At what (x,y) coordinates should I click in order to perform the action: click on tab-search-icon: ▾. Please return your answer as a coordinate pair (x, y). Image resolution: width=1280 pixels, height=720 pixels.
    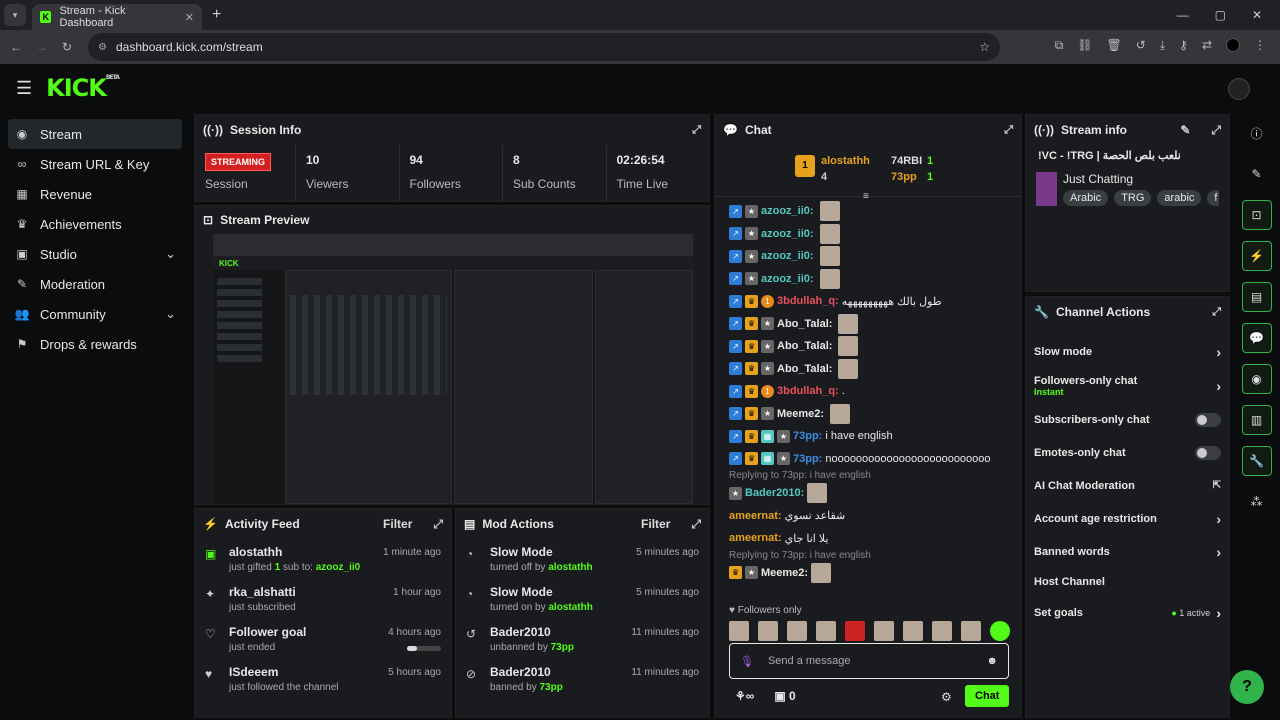
    Looking at the image, I should click on (15, 15).